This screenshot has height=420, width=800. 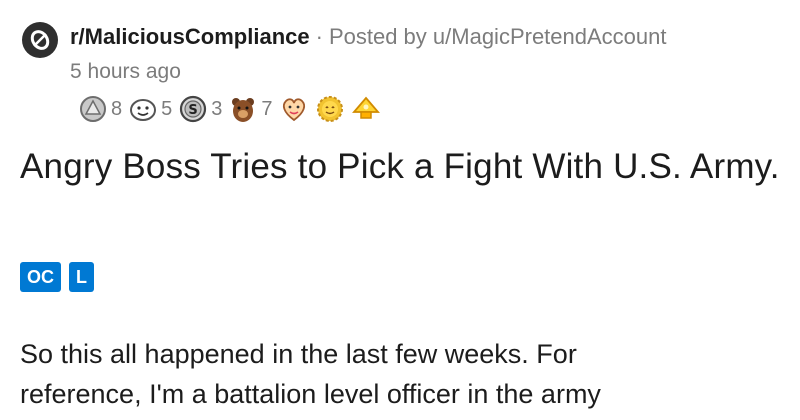 What do you see at coordinates (498, 36) in the screenshot?
I see `posted-by: Posted by u/MagicPretendAccount` at bounding box center [498, 36].